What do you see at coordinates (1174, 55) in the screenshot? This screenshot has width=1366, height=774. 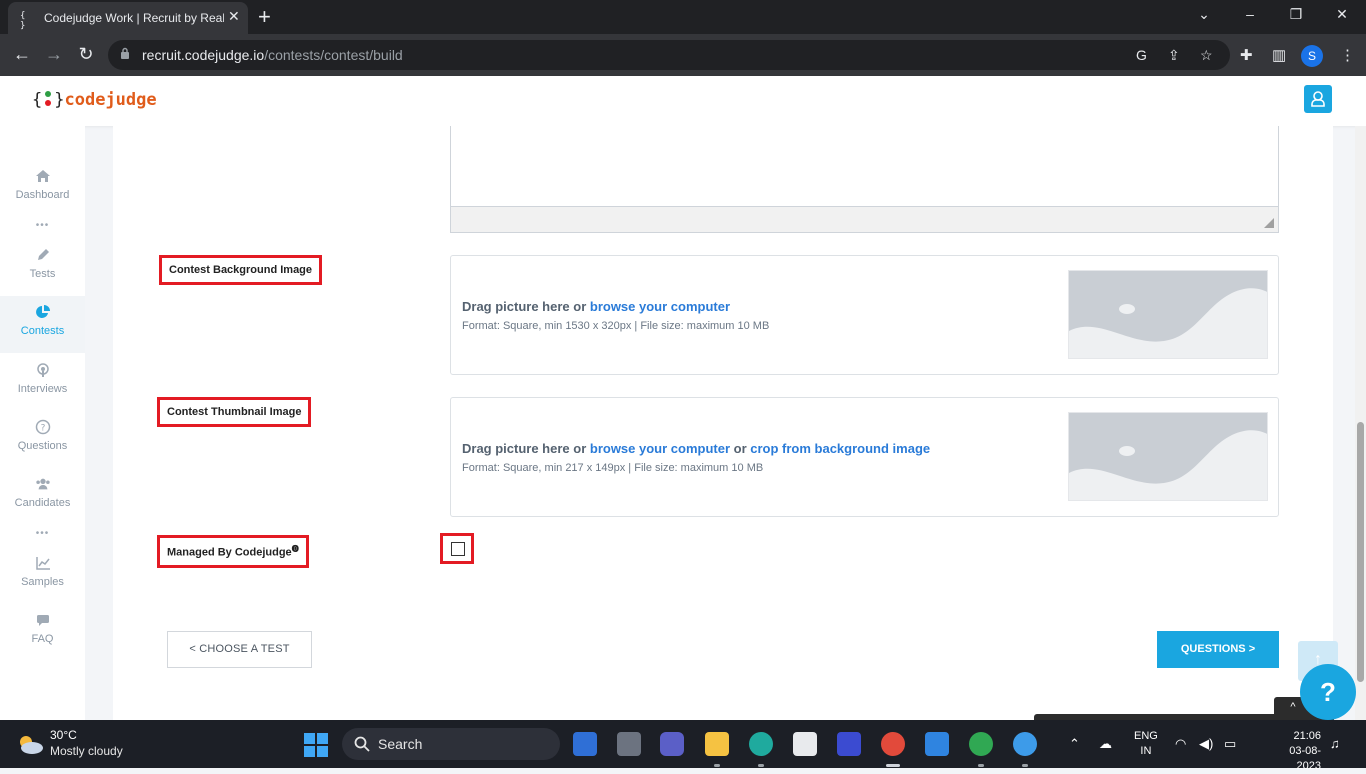 I see `share-icon: ⇪` at bounding box center [1174, 55].